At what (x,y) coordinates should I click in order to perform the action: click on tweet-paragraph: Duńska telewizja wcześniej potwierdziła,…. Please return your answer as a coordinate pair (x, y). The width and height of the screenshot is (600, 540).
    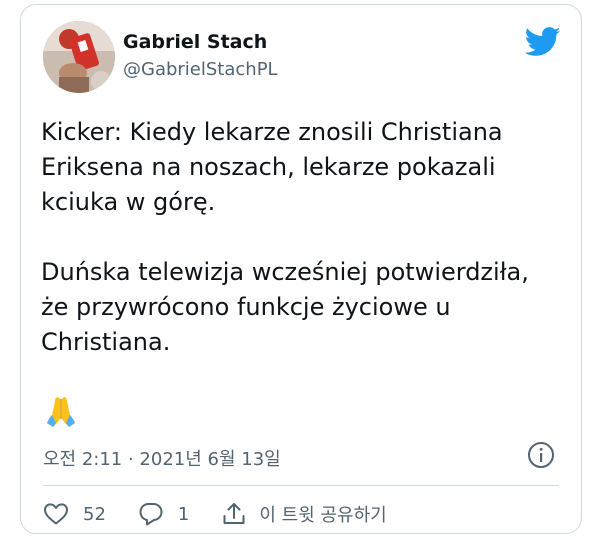
    Looking at the image, I should click on (285, 307).